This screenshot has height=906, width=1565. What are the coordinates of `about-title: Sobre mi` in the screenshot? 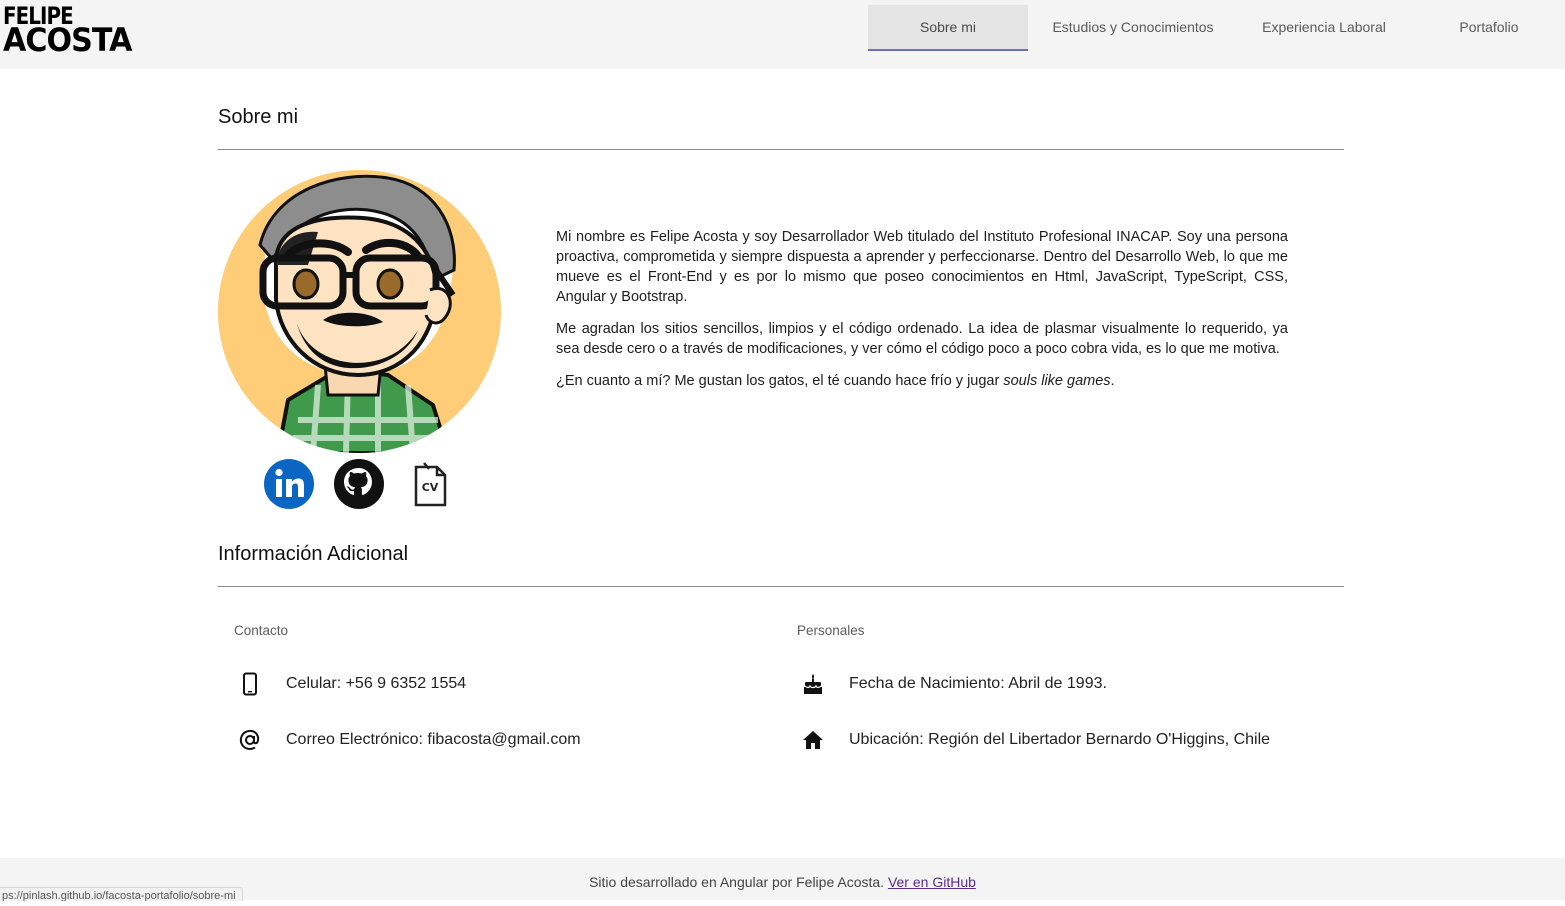 It's located at (258, 117).